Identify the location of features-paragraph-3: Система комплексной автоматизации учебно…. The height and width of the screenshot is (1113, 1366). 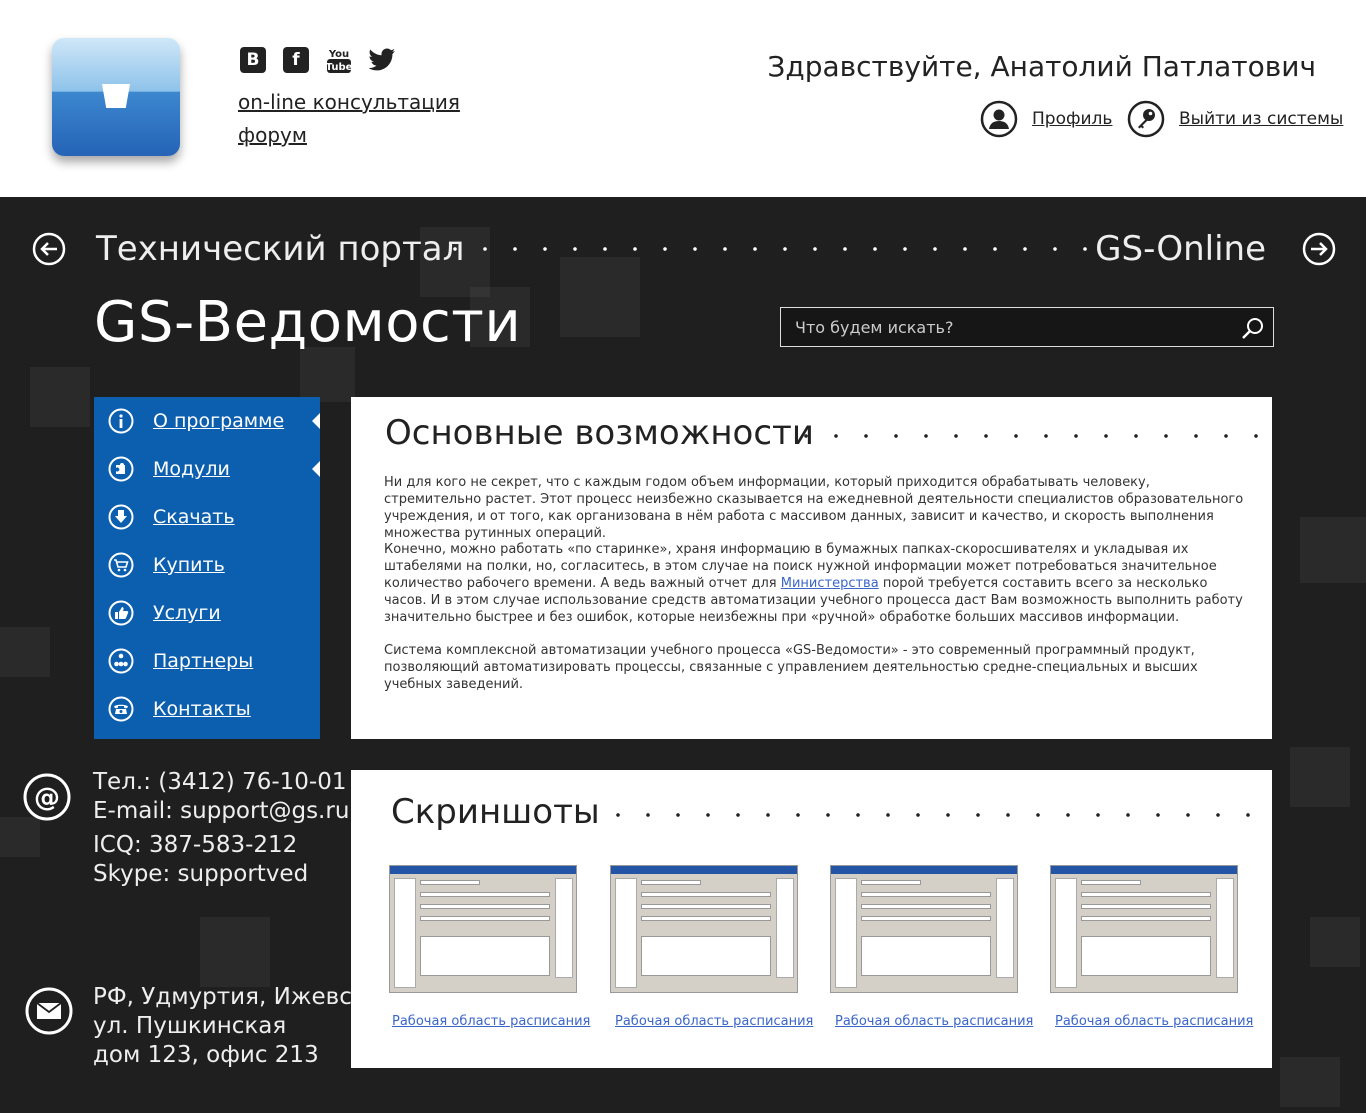
(791, 667).